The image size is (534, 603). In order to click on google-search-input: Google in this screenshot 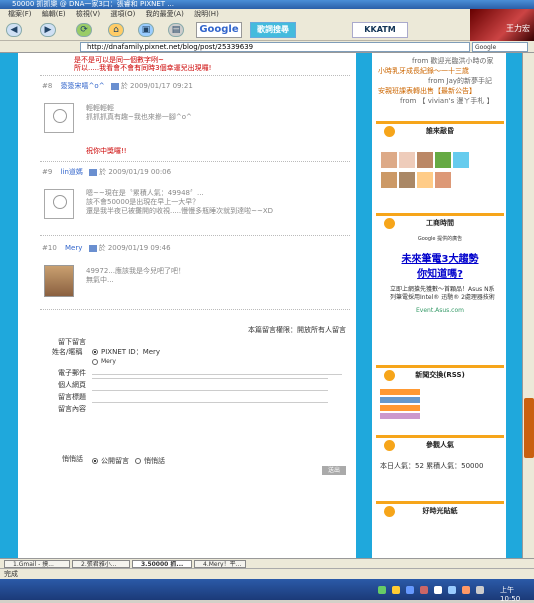, I will do `click(500, 47)`.